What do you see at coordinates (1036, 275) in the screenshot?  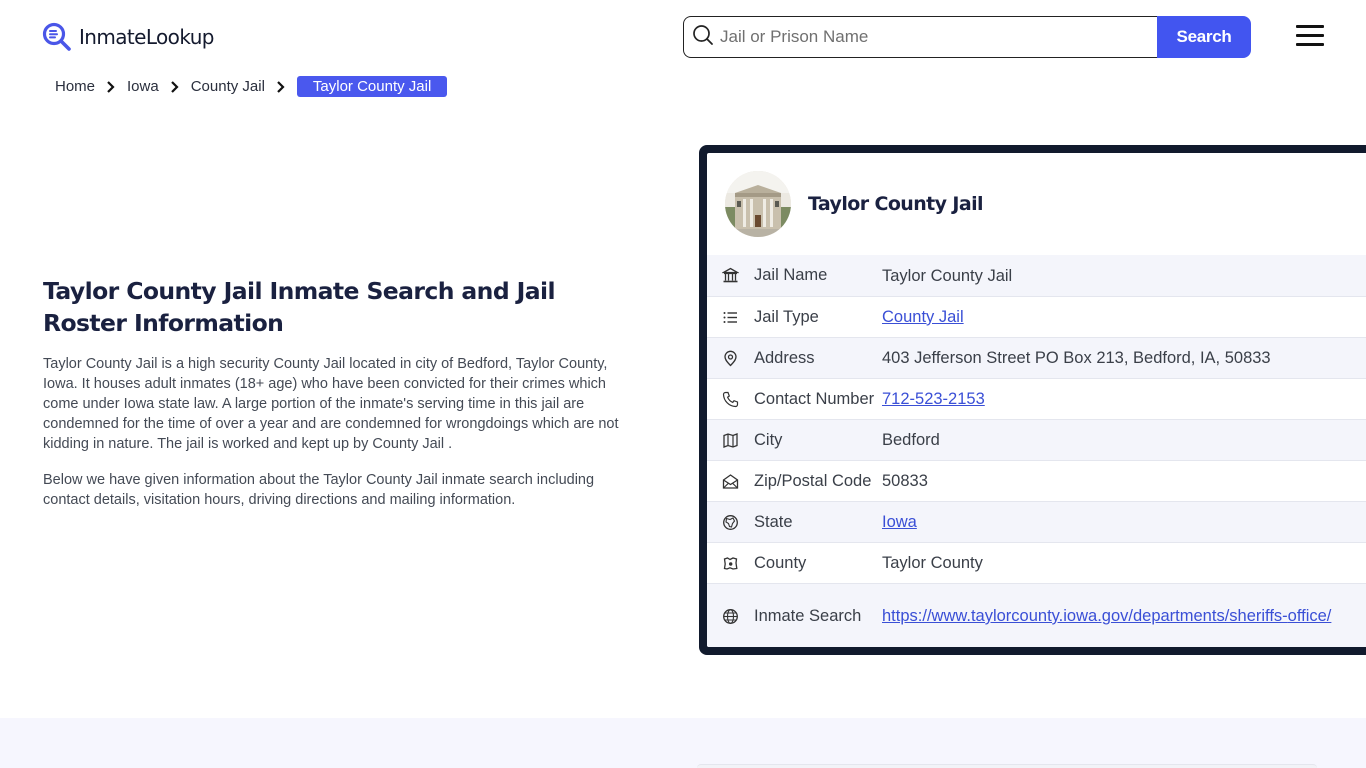 I see `info-row-jail-name: Jail Name Taylor County Jail` at bounding box center [1036, 275].